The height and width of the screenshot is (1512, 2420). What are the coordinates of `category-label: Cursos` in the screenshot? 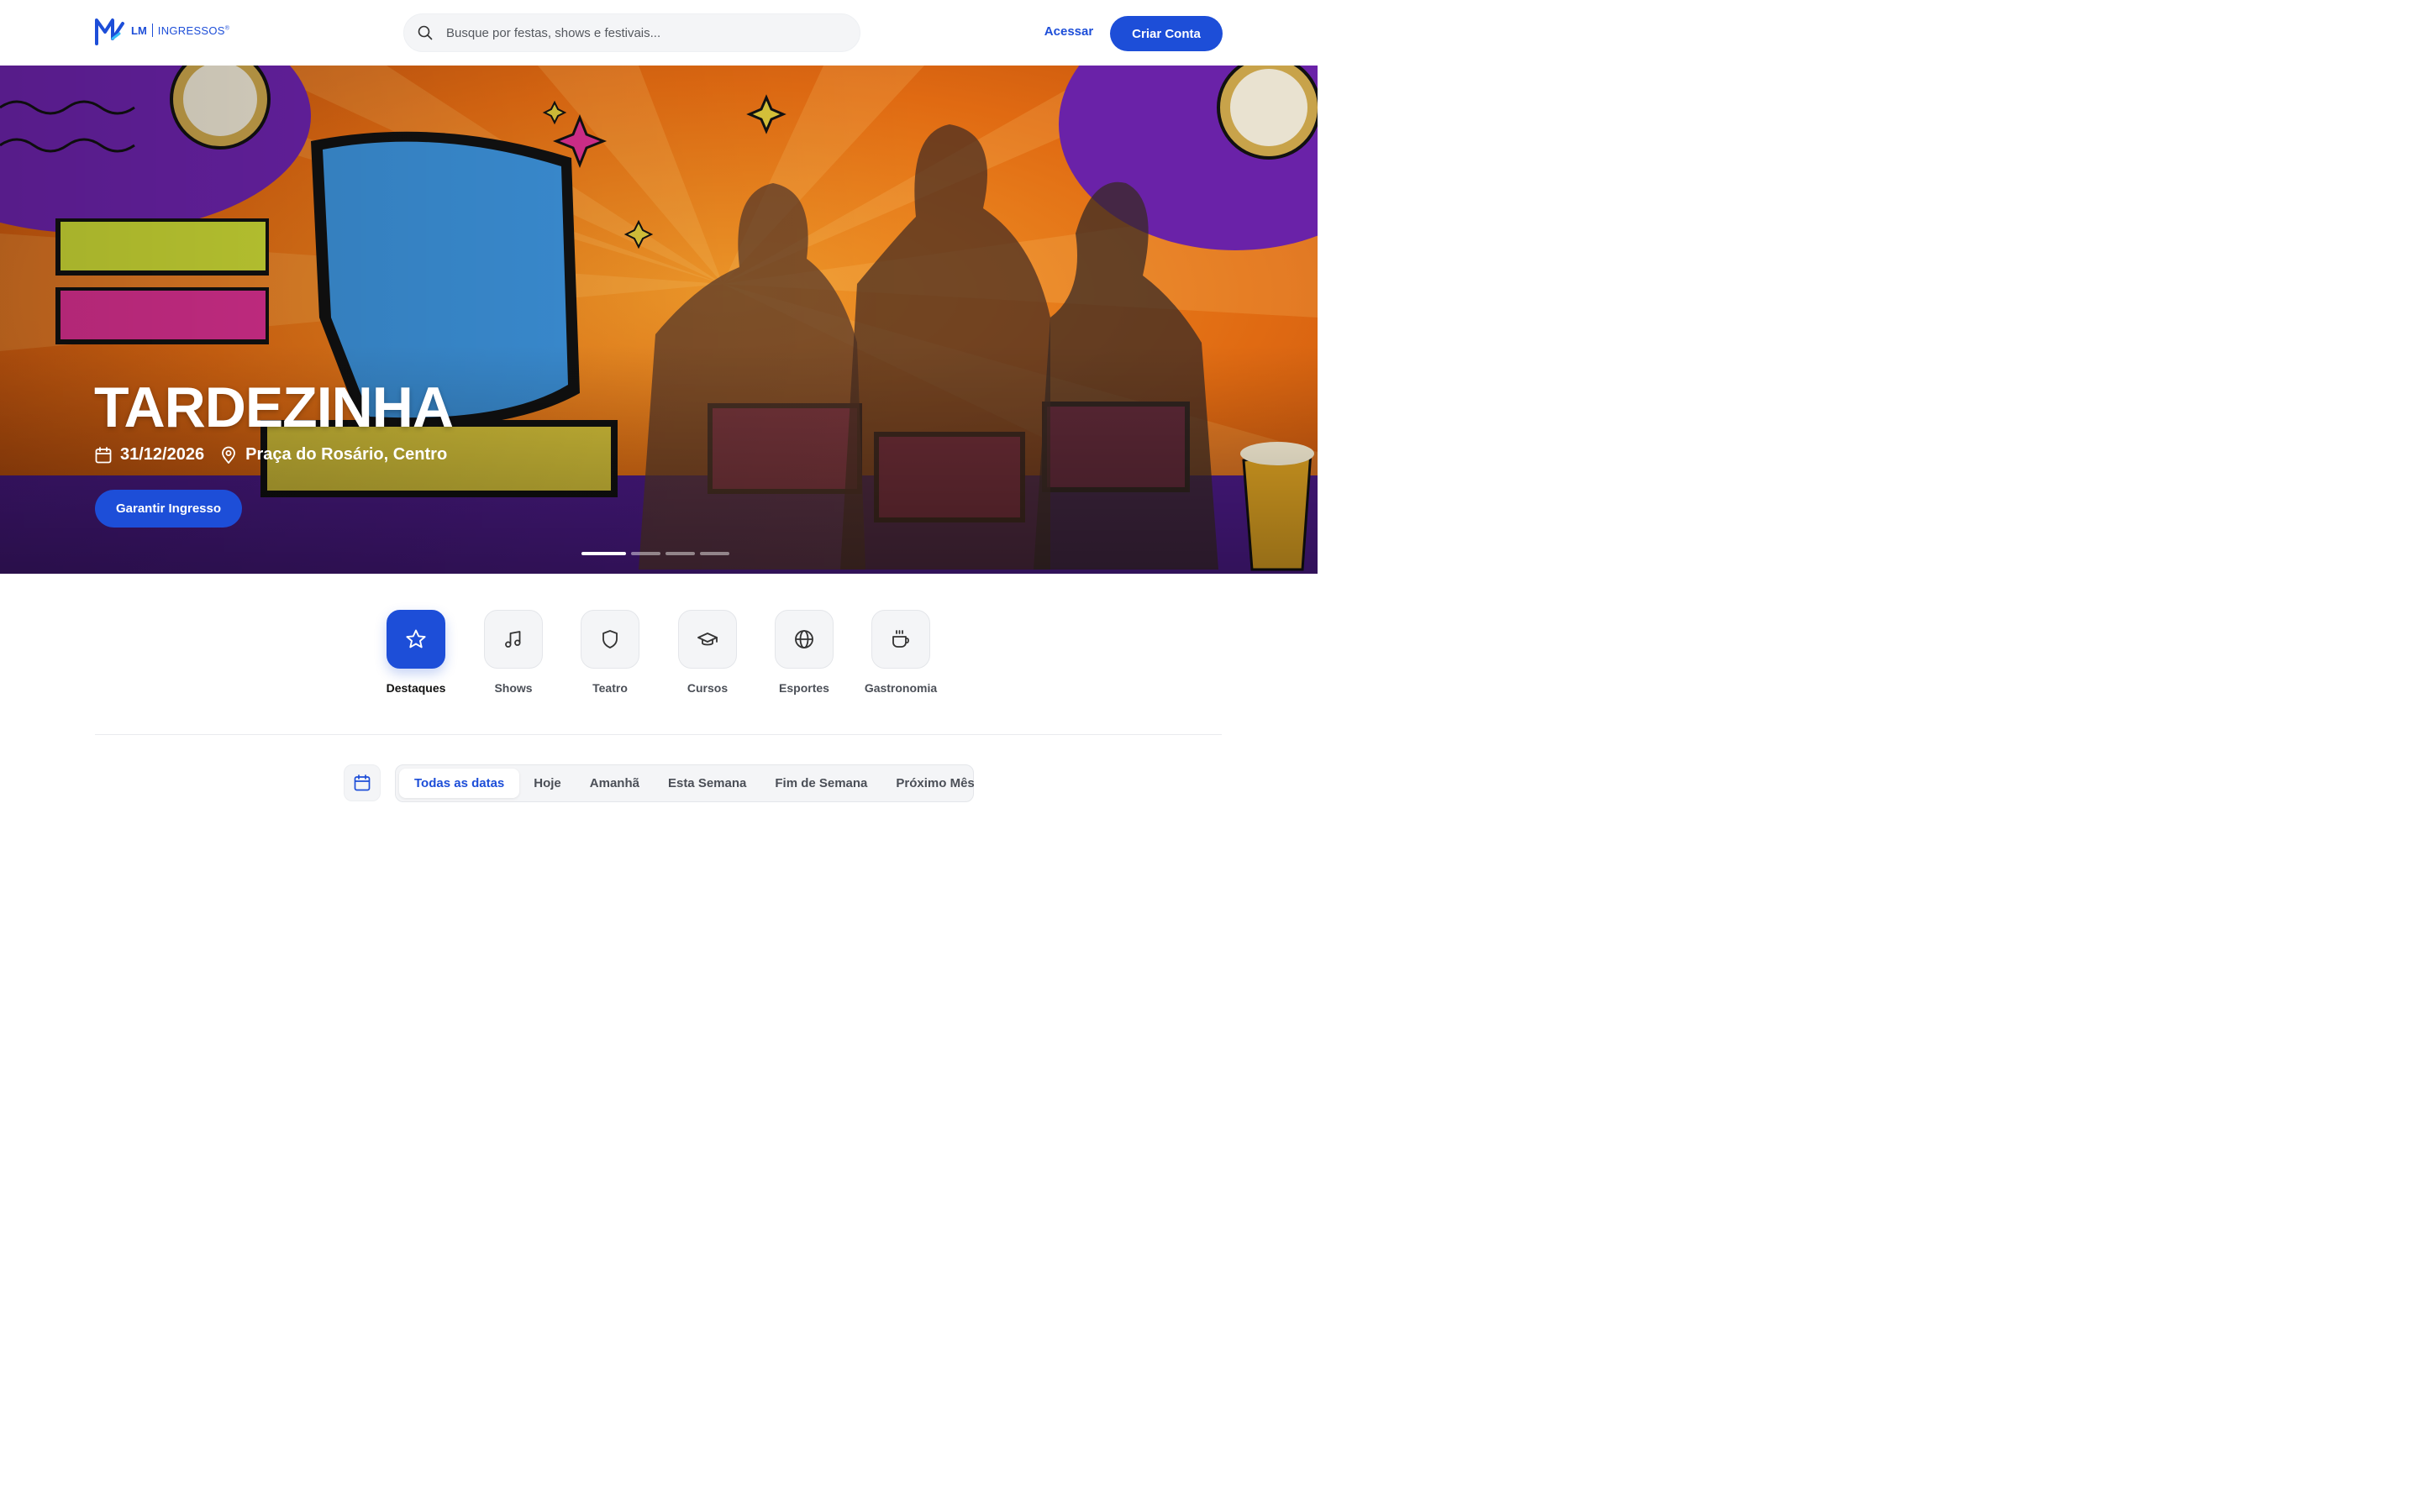 It's located at (708, 688).